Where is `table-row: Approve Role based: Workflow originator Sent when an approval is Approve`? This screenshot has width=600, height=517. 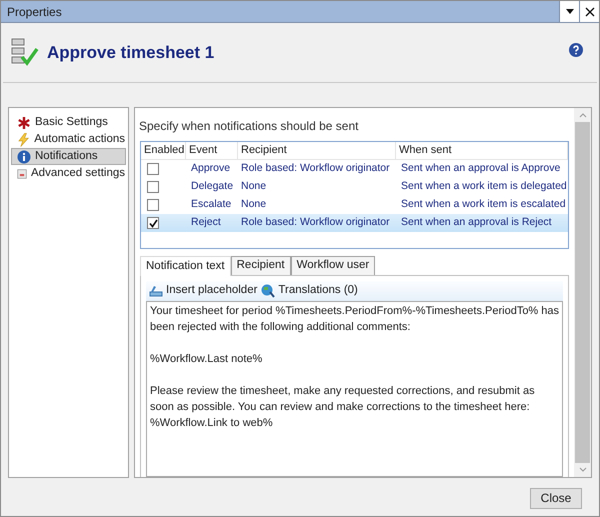 table-row: Approve Role based: Workflow originator Sent when an approval is Approve is located at coordinates (354, 169).